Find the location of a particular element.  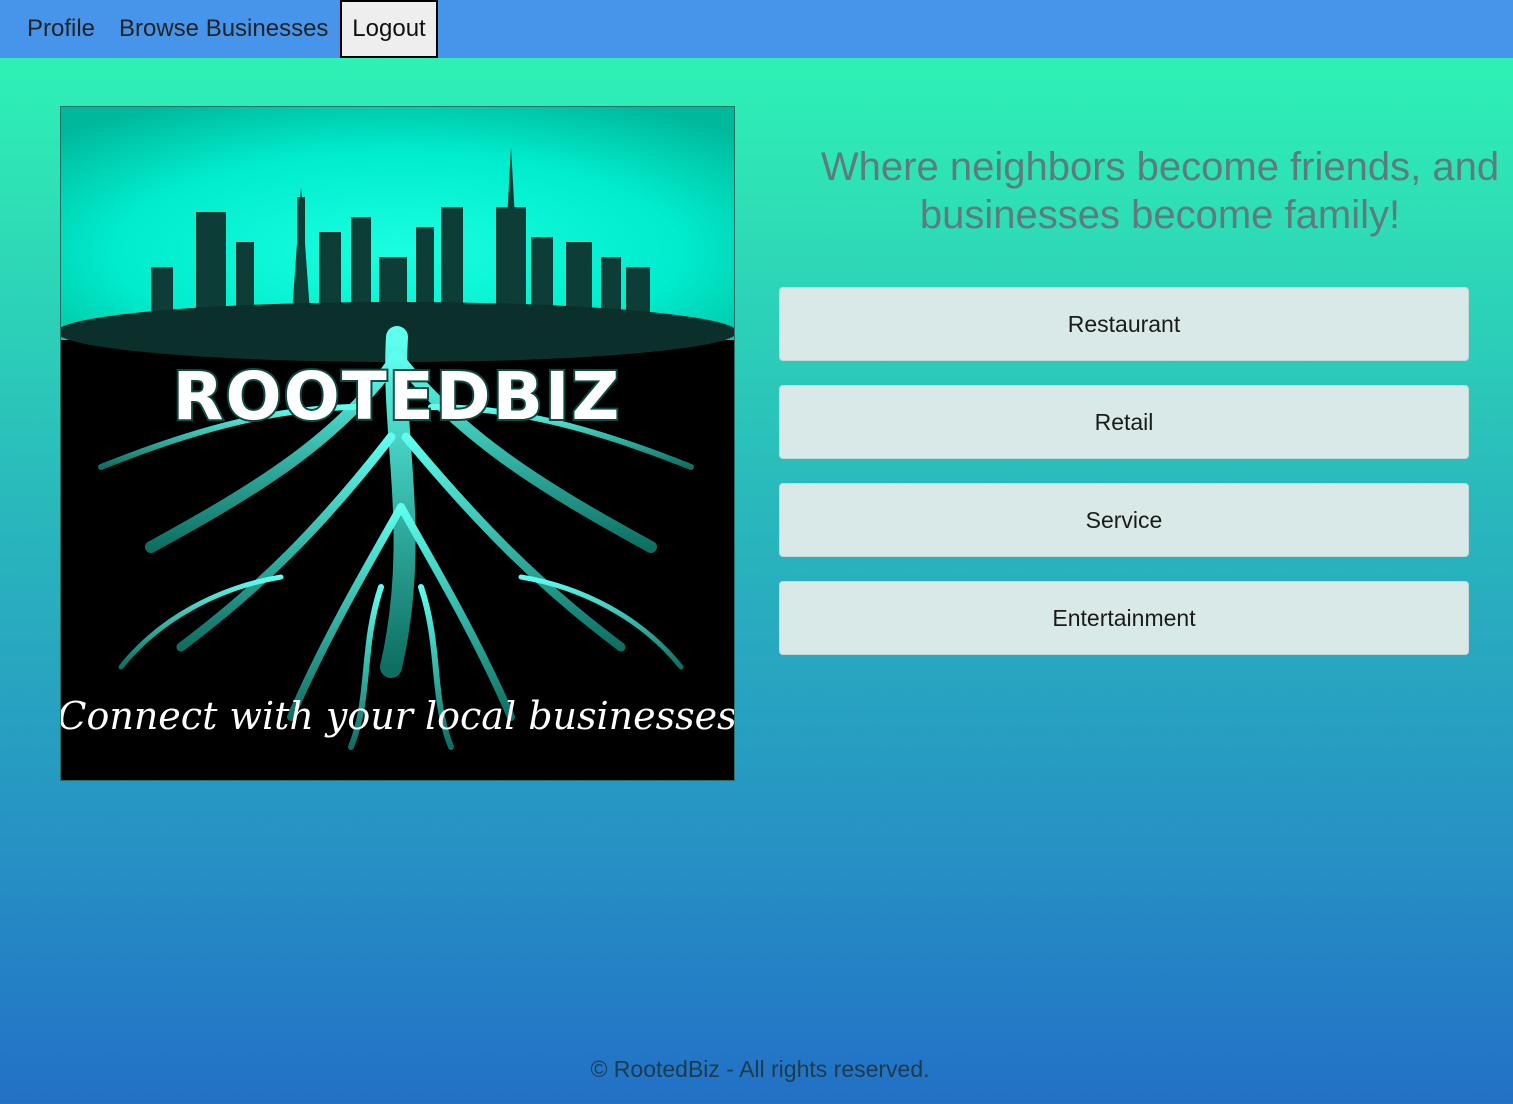

category-button-service: Service is located at coordinates (1124, 520).